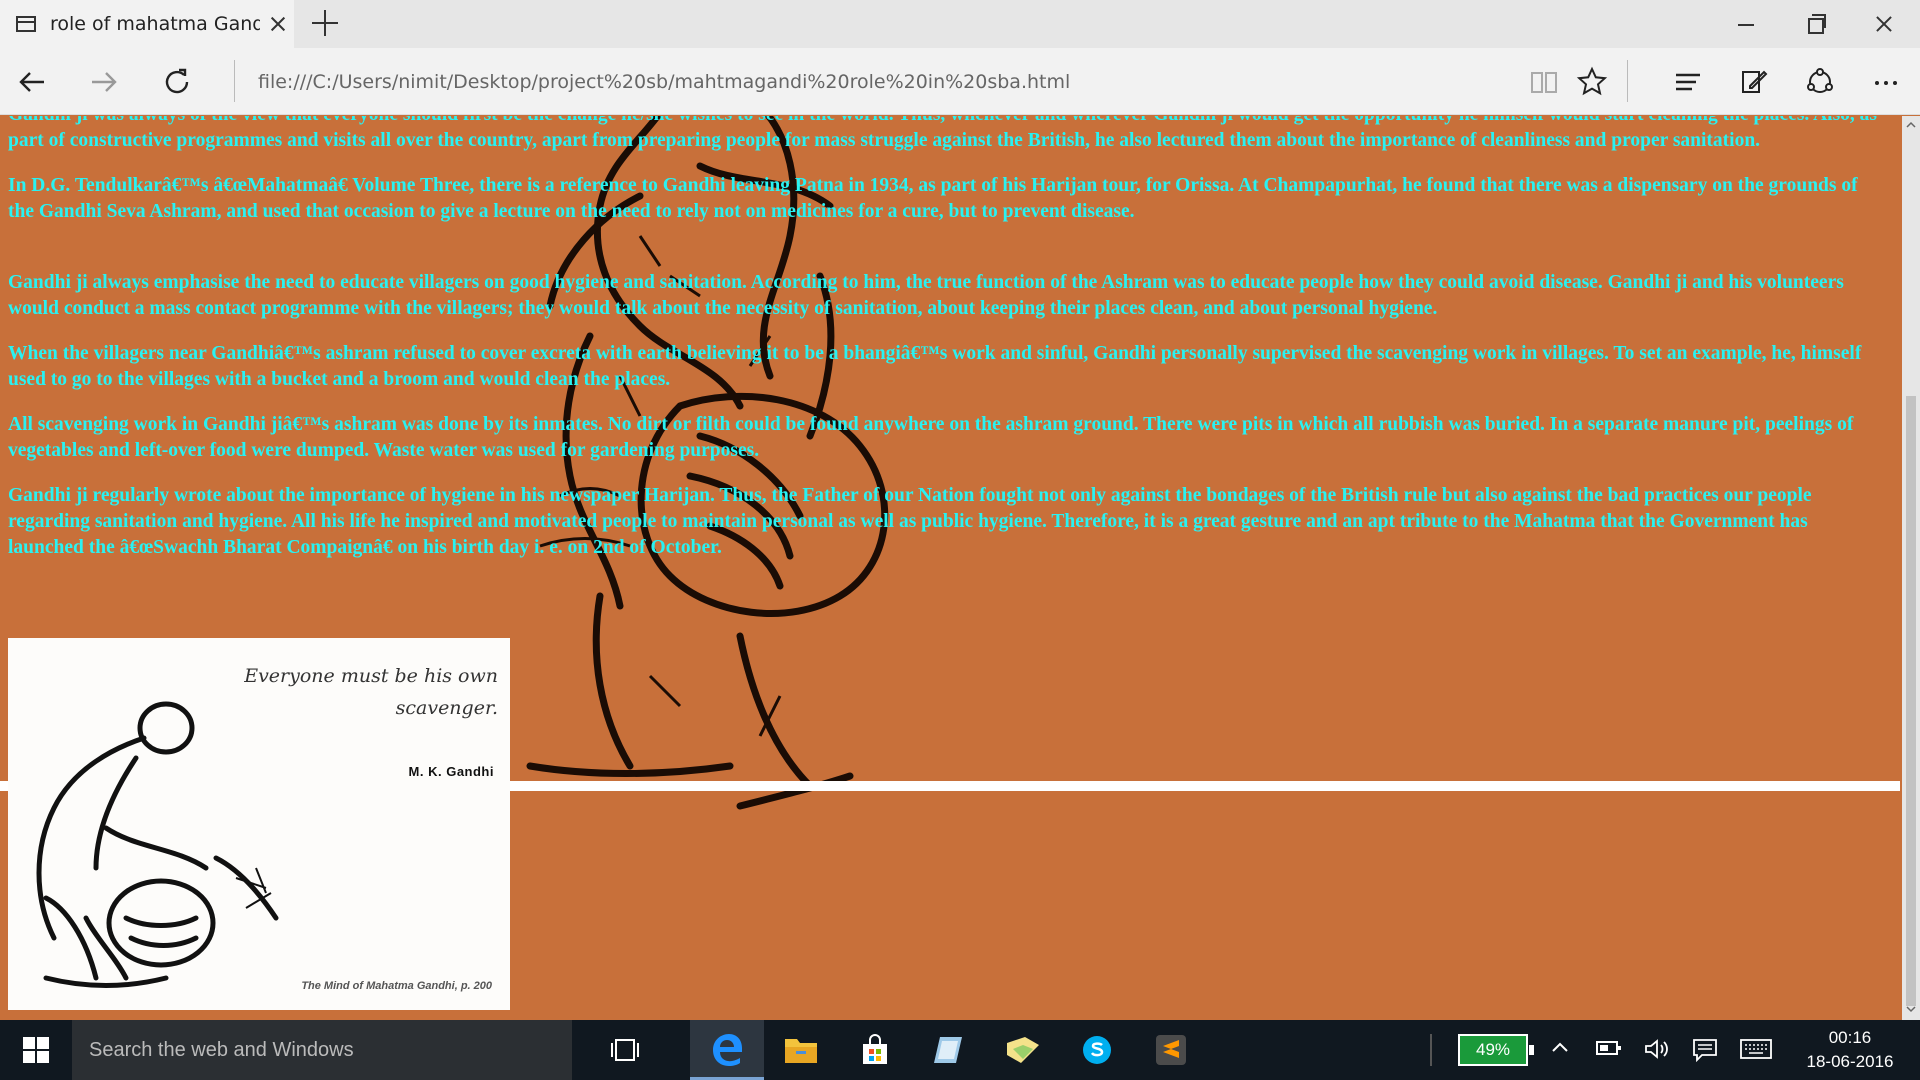  I want to click on skype-icon, so click(1097, 1050).